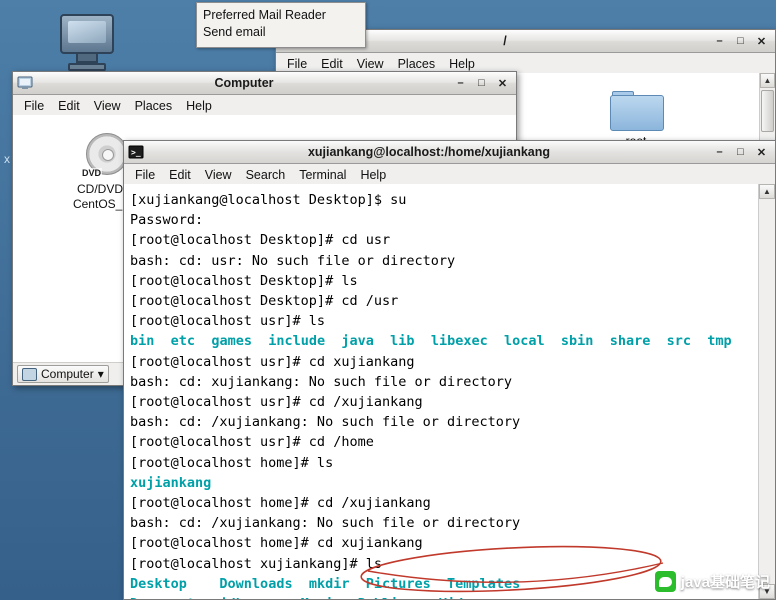 The width and height of the screenshot is (776, 600). What do you see at coordinates (87, 58) in the screenshot?
I see `monitor-stand` at bounding box center [87, 58].